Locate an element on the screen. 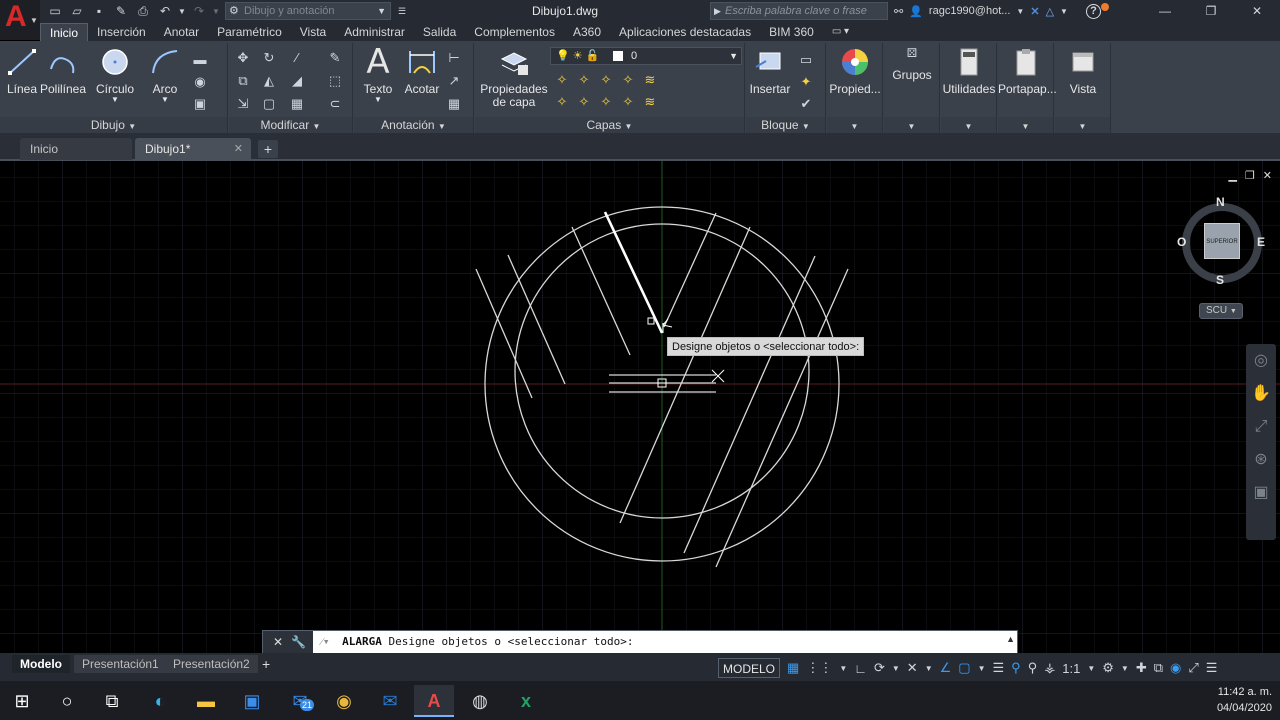  explode-icon: ⬚ is located at coordinates (335, 80).